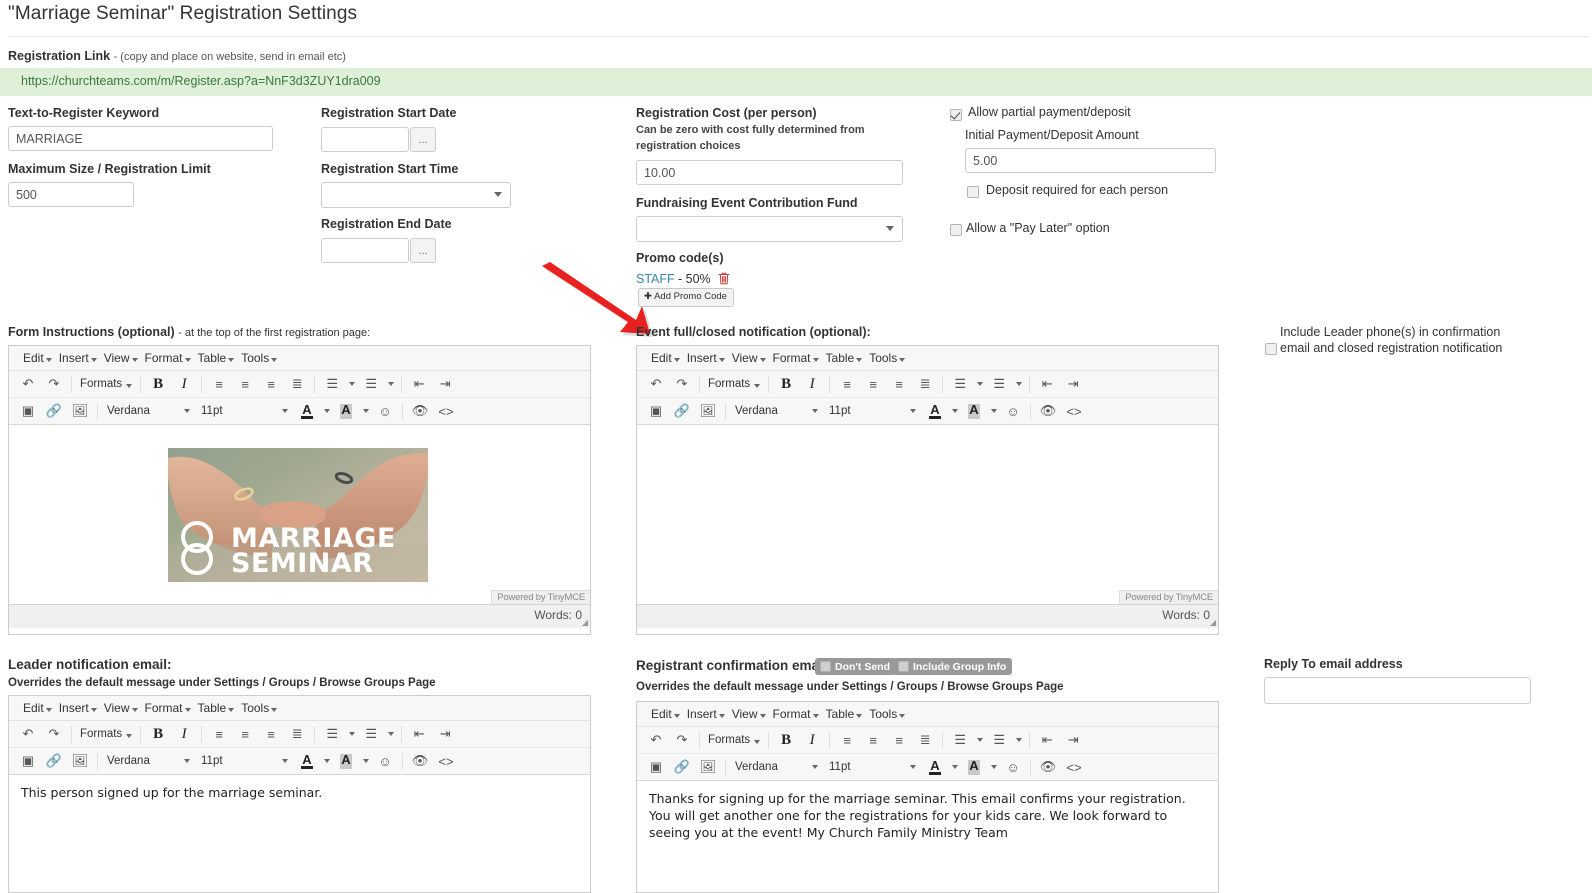  What do you see at coordinates (365, 139) in the screenshot?
I see `start-date-input` at bounding box center [365, 139].